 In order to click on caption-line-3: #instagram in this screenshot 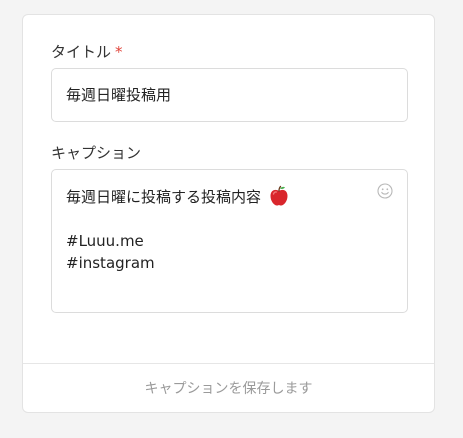, I will do `click(110, 263)`.